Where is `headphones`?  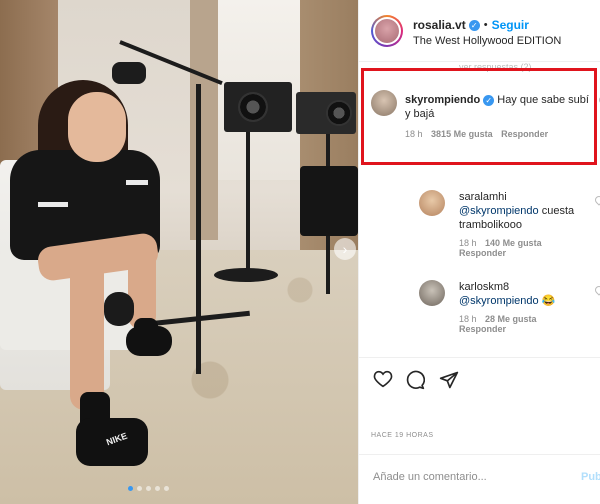
headphones is located at coordinates (119, 309).